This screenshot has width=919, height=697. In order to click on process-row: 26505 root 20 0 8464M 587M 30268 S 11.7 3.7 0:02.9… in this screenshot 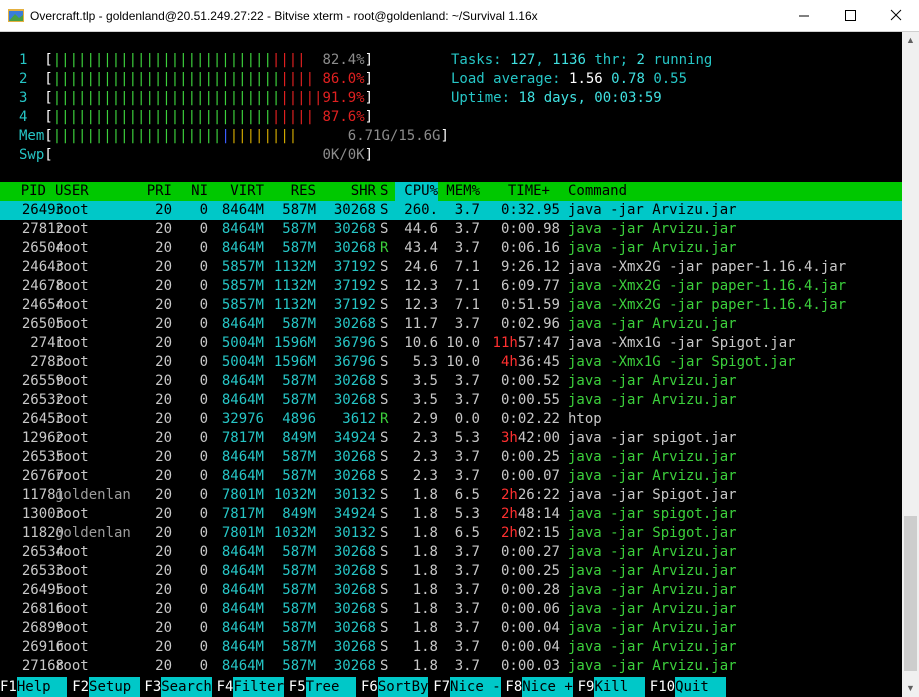, I will do `click(451, 324)`.